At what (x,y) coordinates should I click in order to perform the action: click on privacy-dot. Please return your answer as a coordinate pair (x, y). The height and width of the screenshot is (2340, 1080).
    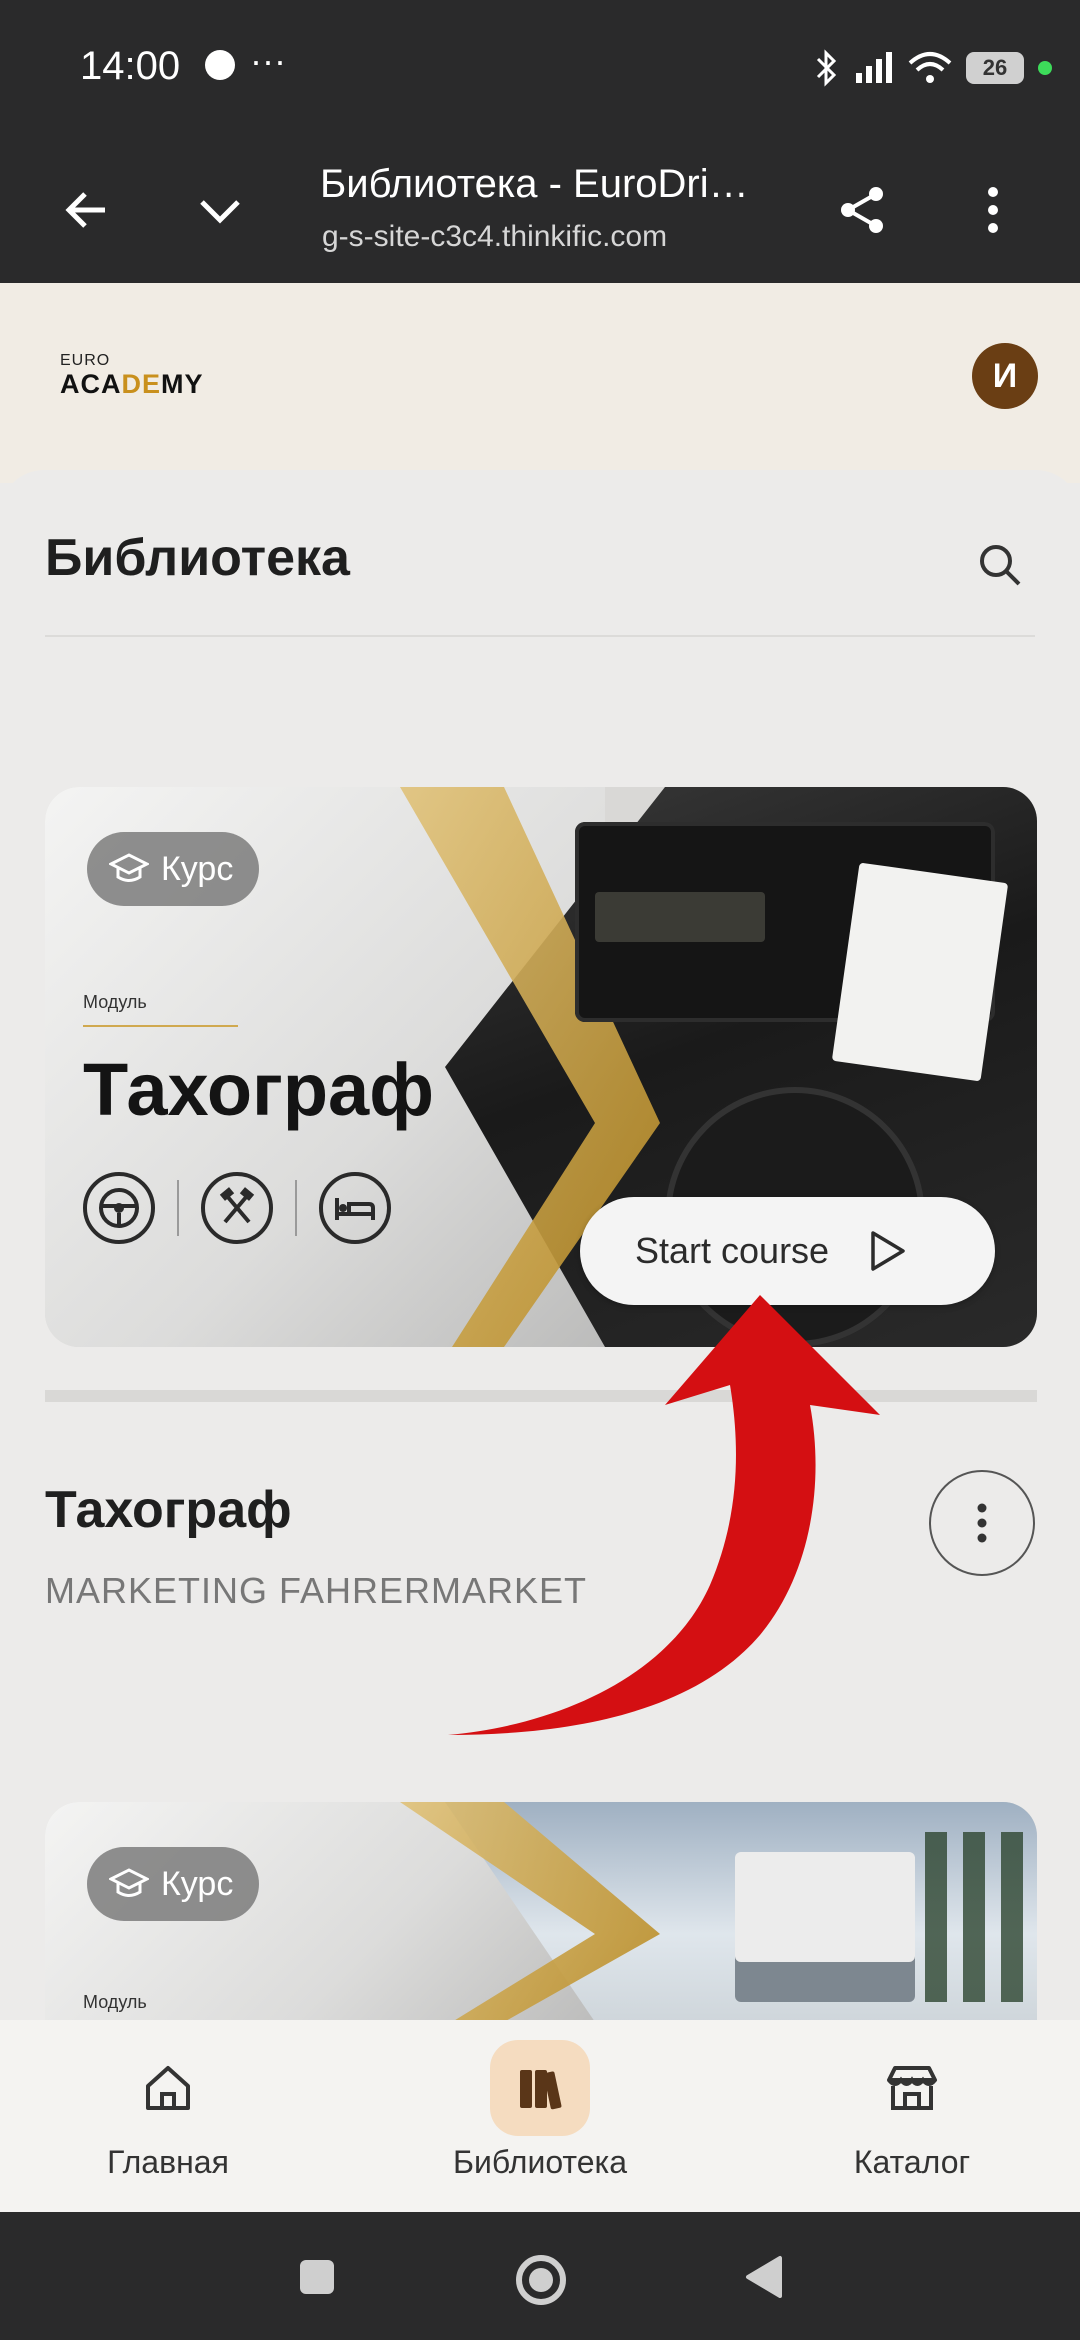
    Looking at the image, I should click on (1045, 68).